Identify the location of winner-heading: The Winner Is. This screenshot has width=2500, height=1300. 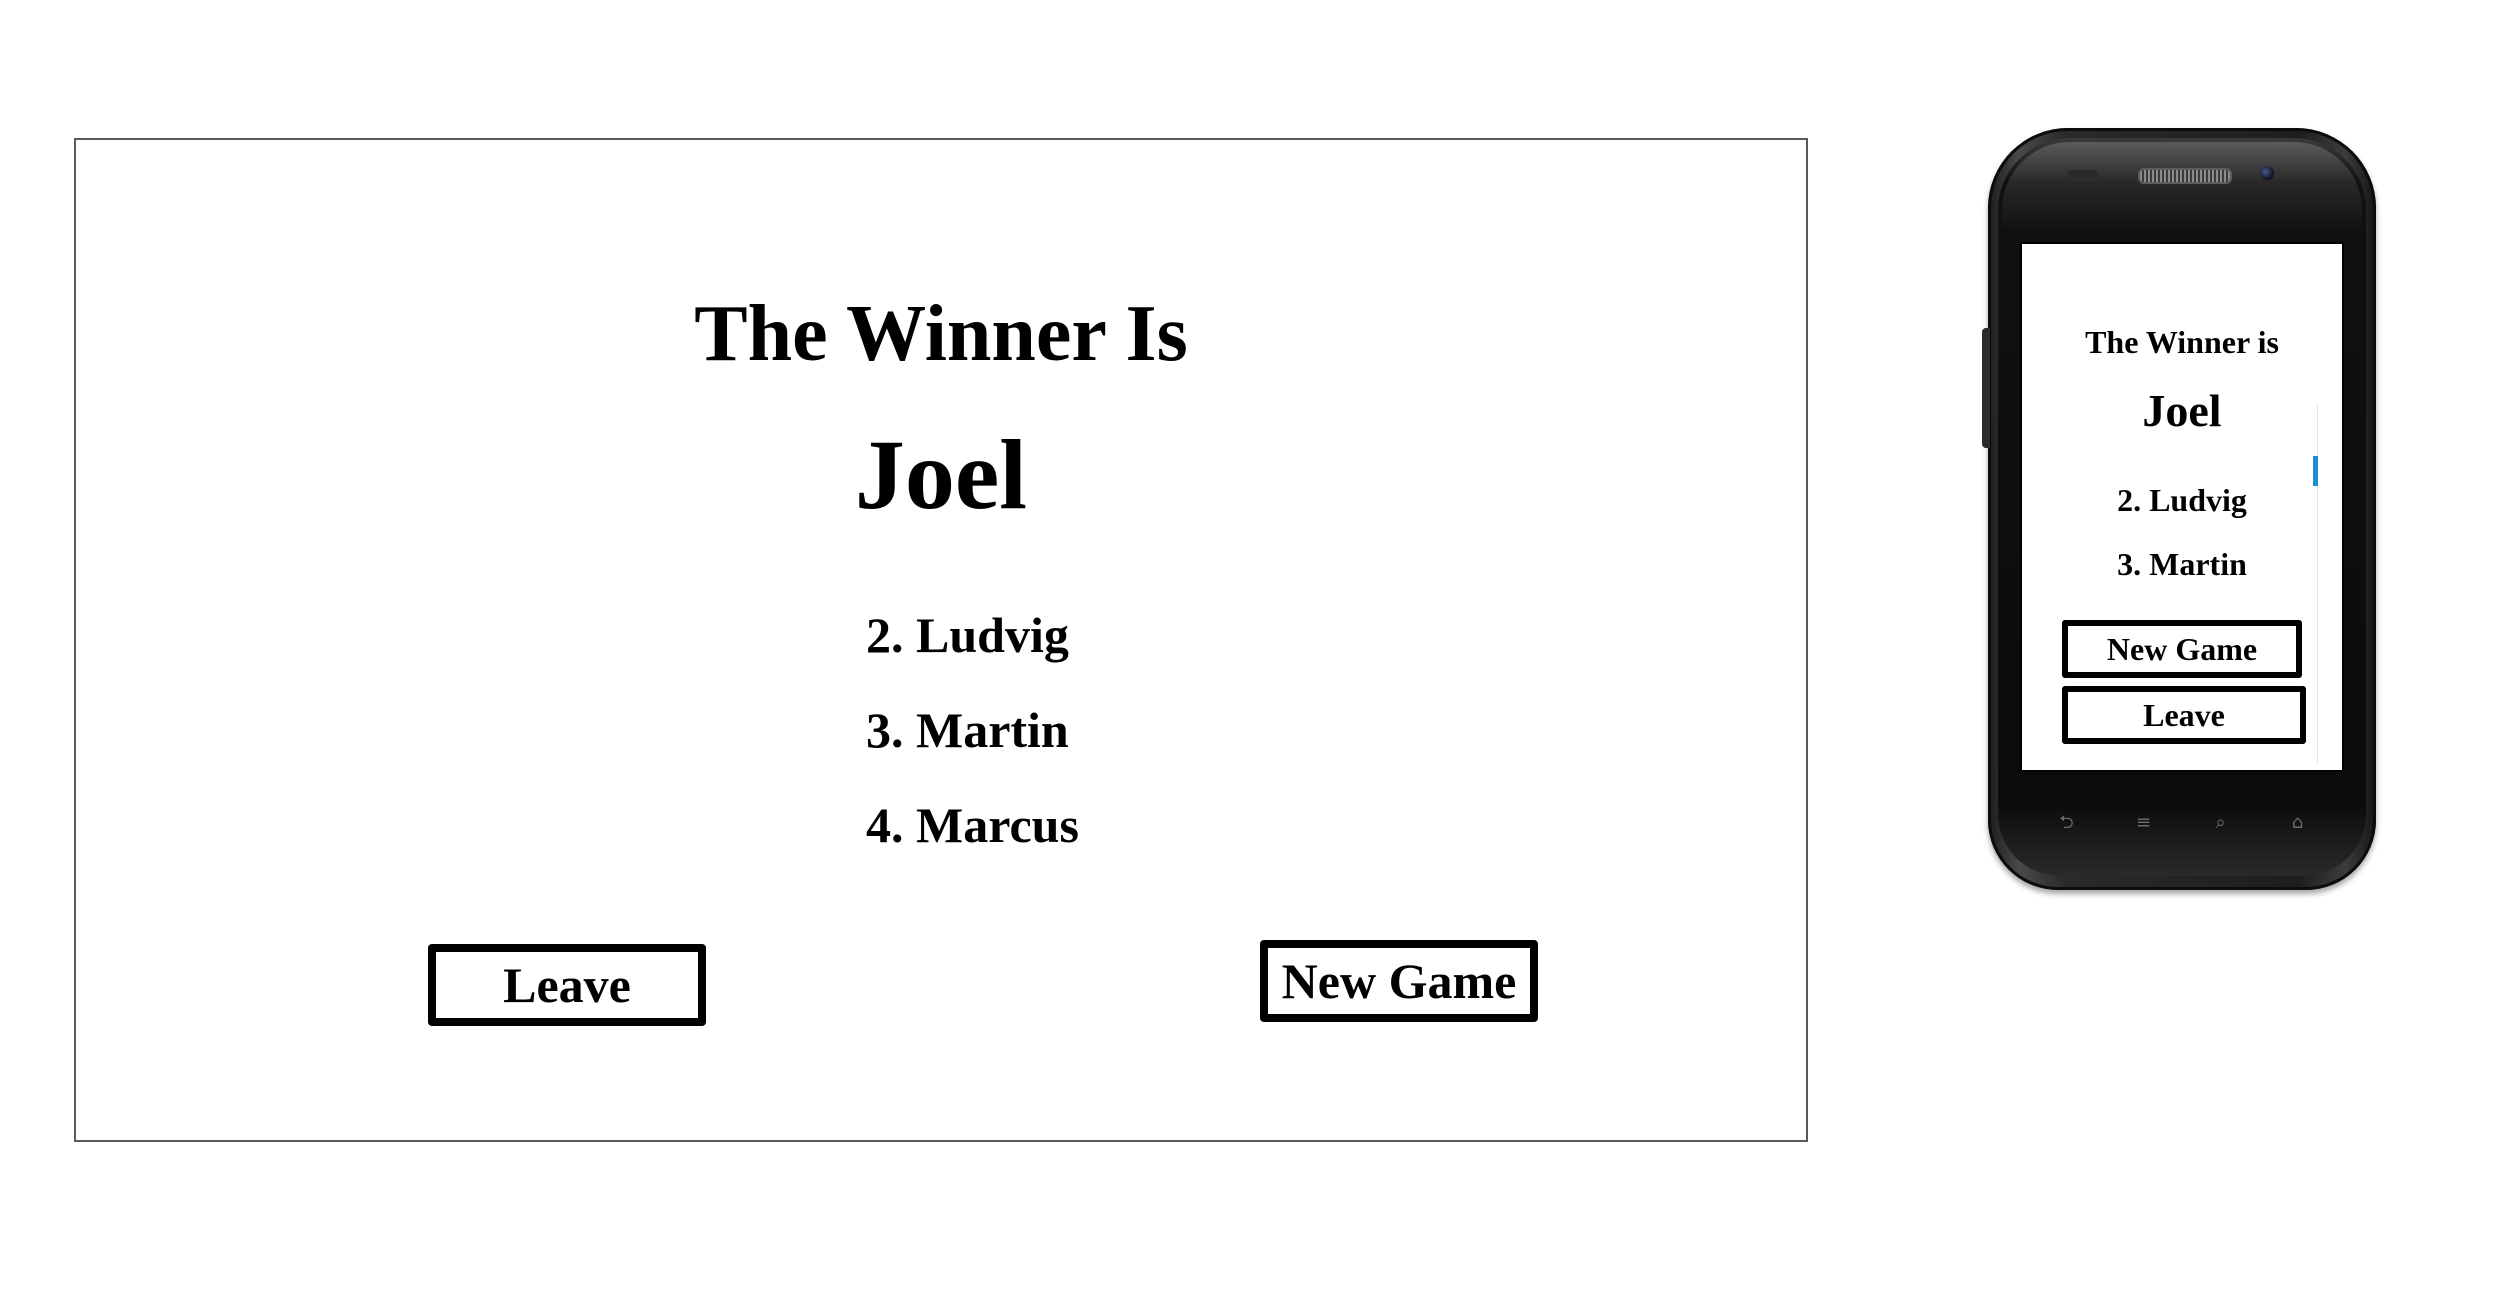
(941, 334).